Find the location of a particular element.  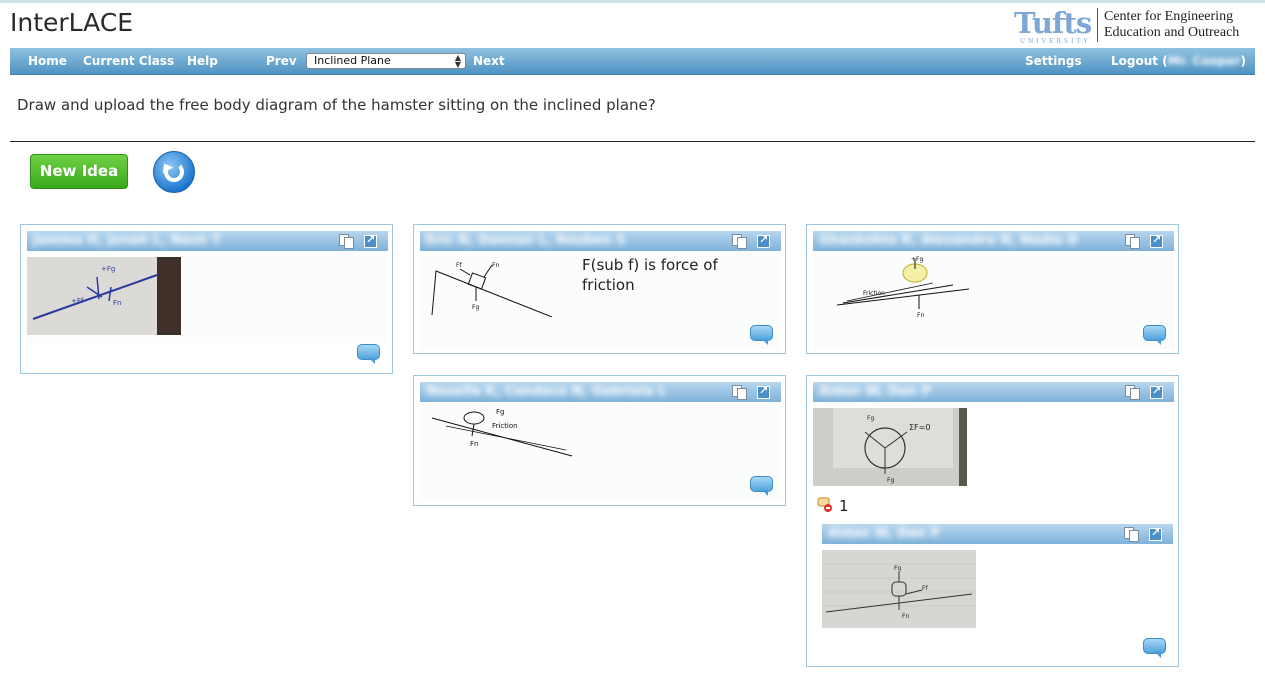

reply-photo: Fg Fn Ff is located at coordinates (899, 589).